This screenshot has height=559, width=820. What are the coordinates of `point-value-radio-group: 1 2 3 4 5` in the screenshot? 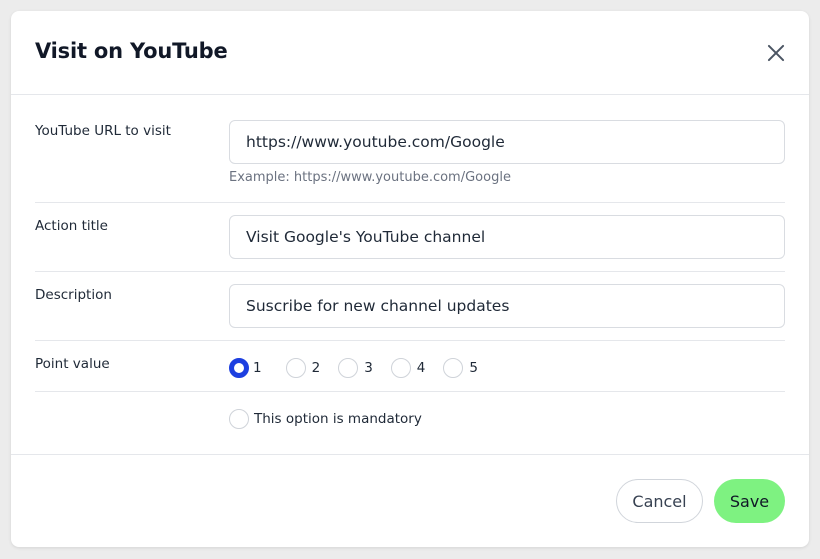 It's located at (358, 368).